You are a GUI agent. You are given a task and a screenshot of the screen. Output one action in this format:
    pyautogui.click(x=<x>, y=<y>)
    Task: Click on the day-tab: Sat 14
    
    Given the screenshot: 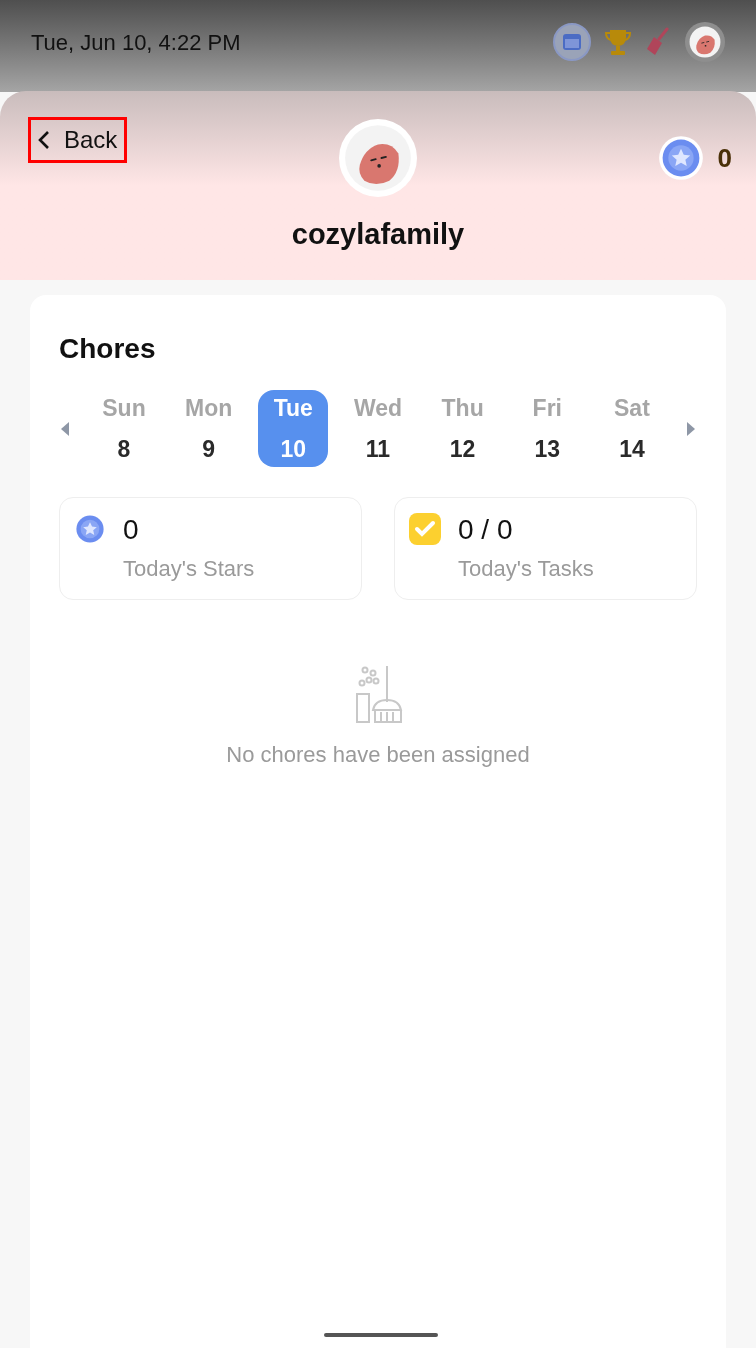 What is the action you would take?
    pyautogui.click(x=631, y=428)
    